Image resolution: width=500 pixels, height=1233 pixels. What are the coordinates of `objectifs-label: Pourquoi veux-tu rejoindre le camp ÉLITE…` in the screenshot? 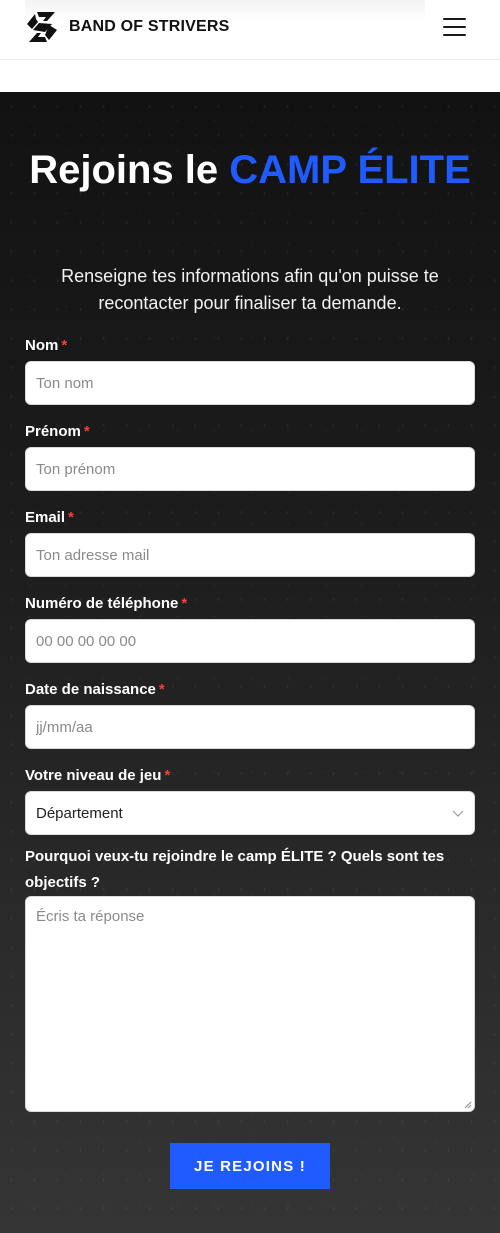 It's located at (235, 869).